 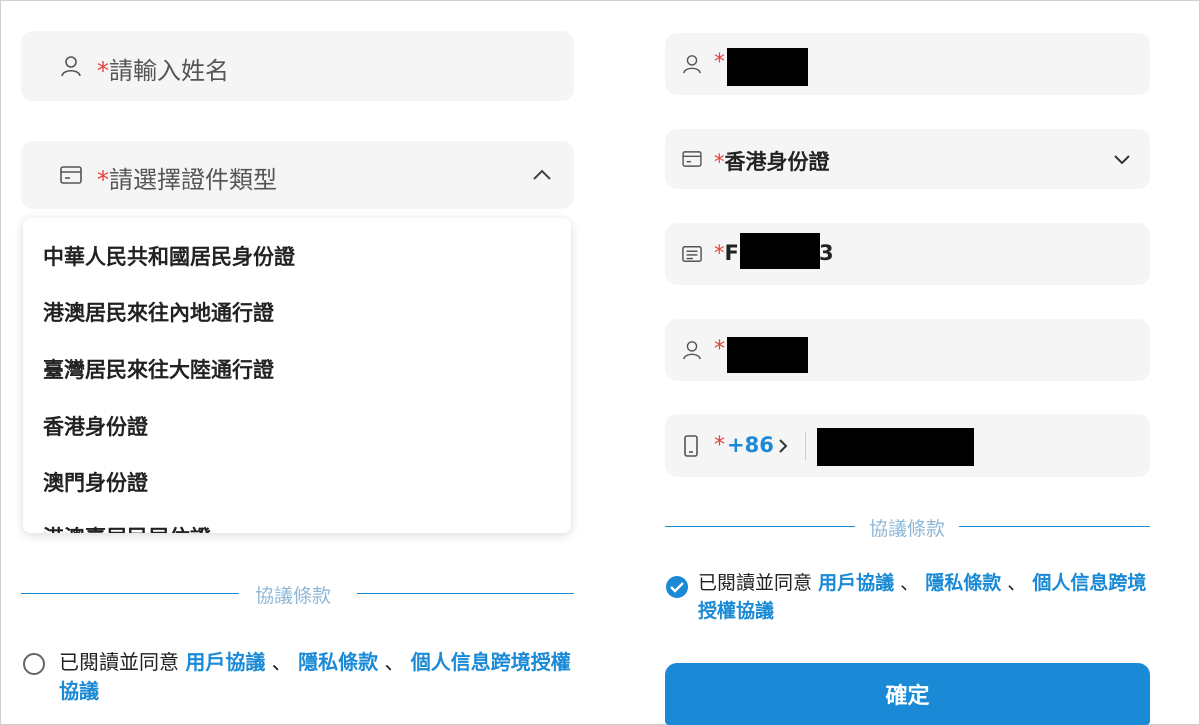 I want to click on english-name-input: *, so click(x=907, y=350).